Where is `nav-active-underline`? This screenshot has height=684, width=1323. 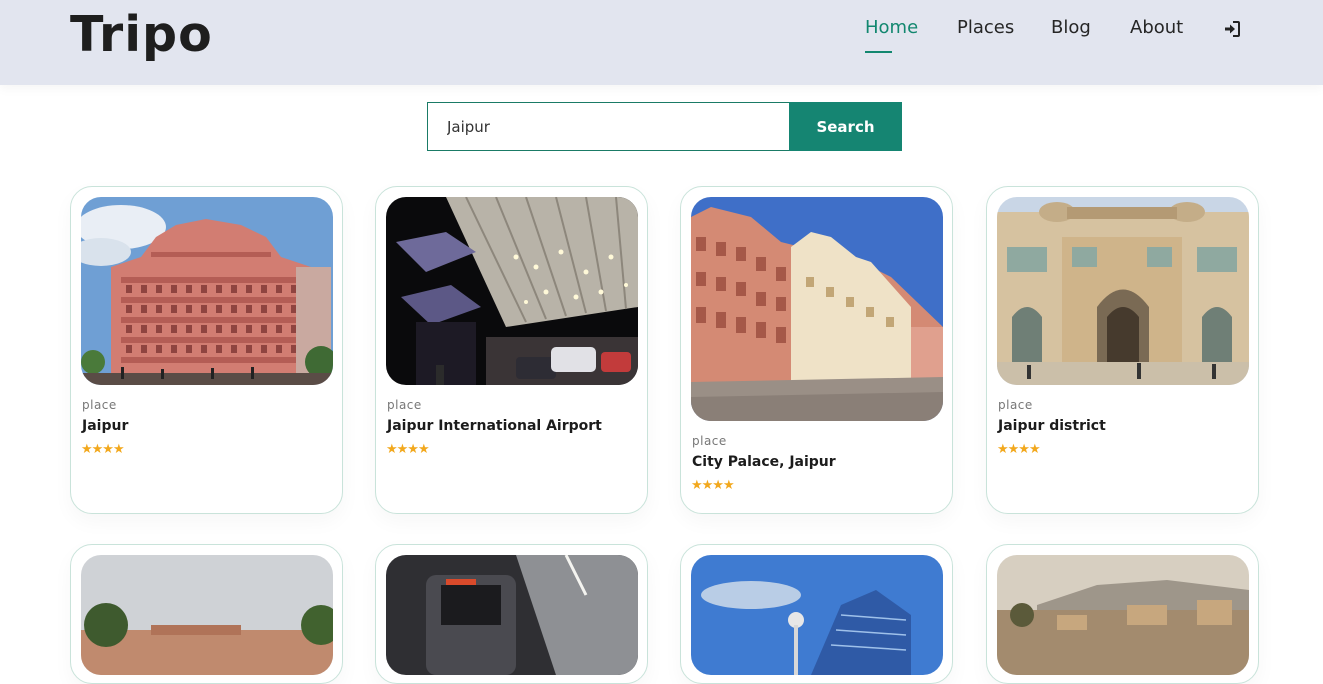
nav-active-underline is located at coordinates (878, 52).